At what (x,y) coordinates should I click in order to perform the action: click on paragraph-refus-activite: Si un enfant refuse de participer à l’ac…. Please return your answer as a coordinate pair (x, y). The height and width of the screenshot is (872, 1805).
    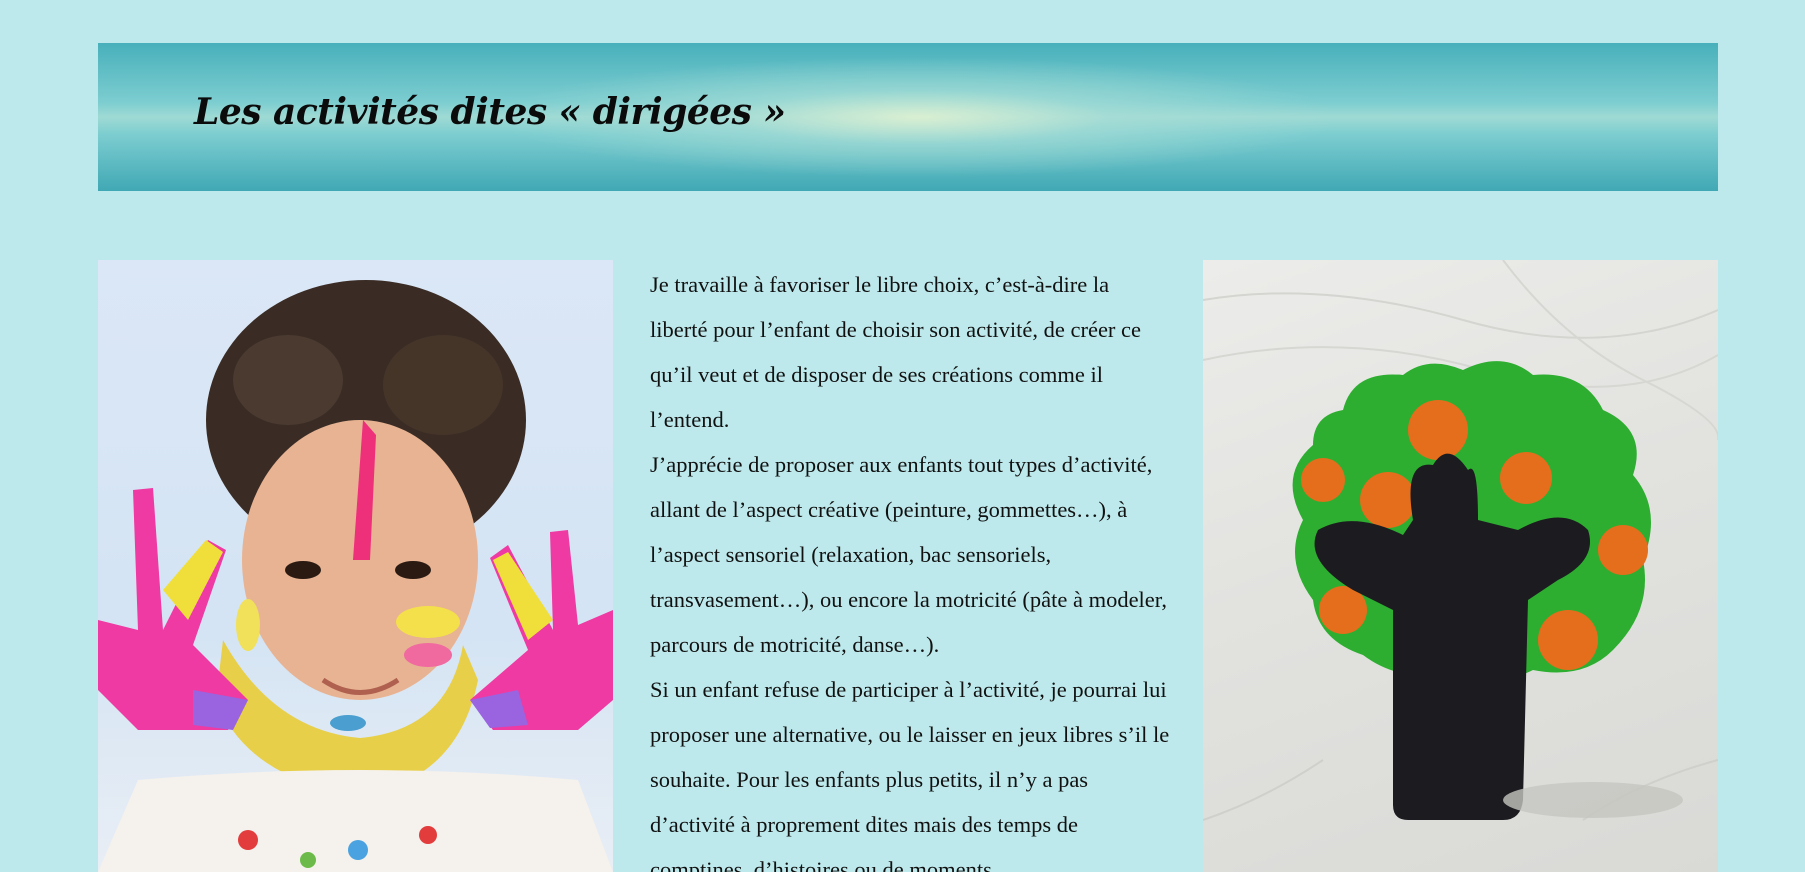
    Looking at the image, I should click on (910, 774).